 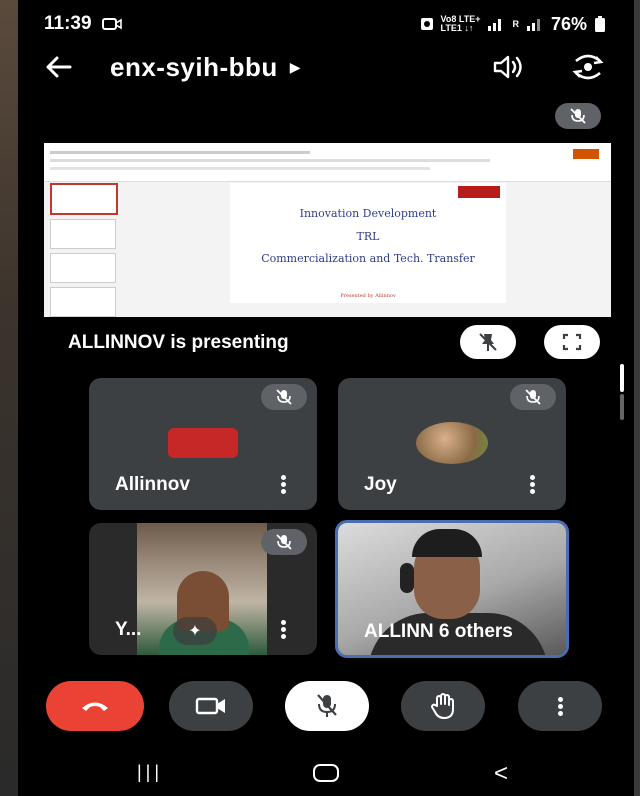 I want to click on more-options-button, so click(x=560, y=706).